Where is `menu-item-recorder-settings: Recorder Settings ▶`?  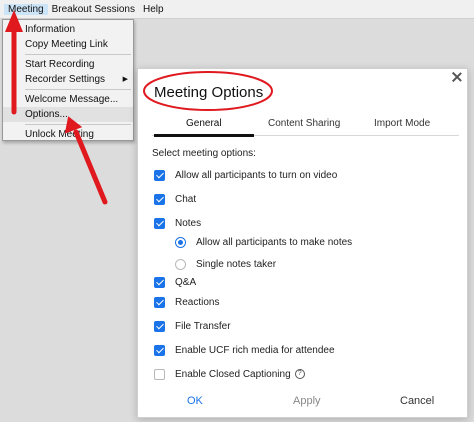 menu-item-recorder-settings: Recorder Settings ▶ is located at coordinates (68, 79).